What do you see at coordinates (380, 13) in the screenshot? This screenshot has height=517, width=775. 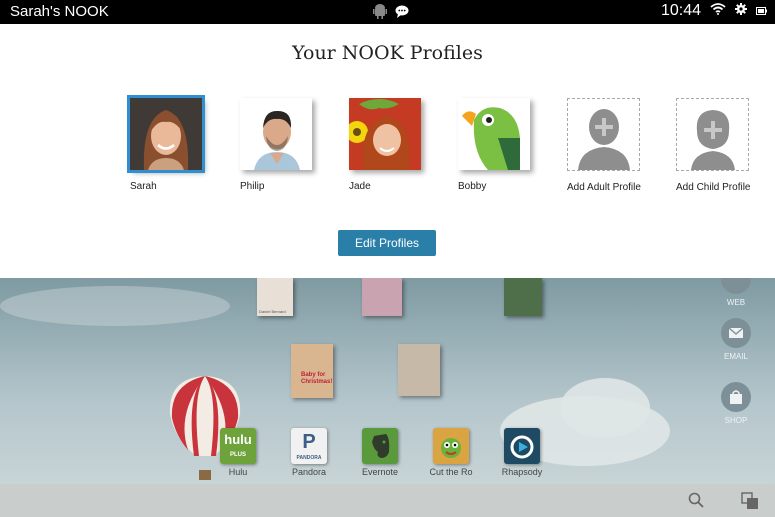 I see `android-icon` at bounding box center [380, 13].